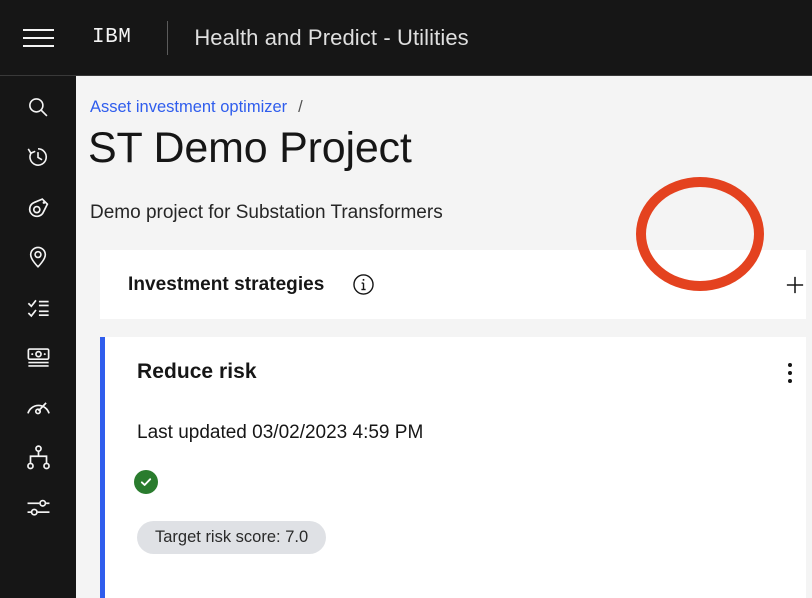 This screenshot has height=598, width=812. I want to click on sidebar-item-history, so click(38, 157).